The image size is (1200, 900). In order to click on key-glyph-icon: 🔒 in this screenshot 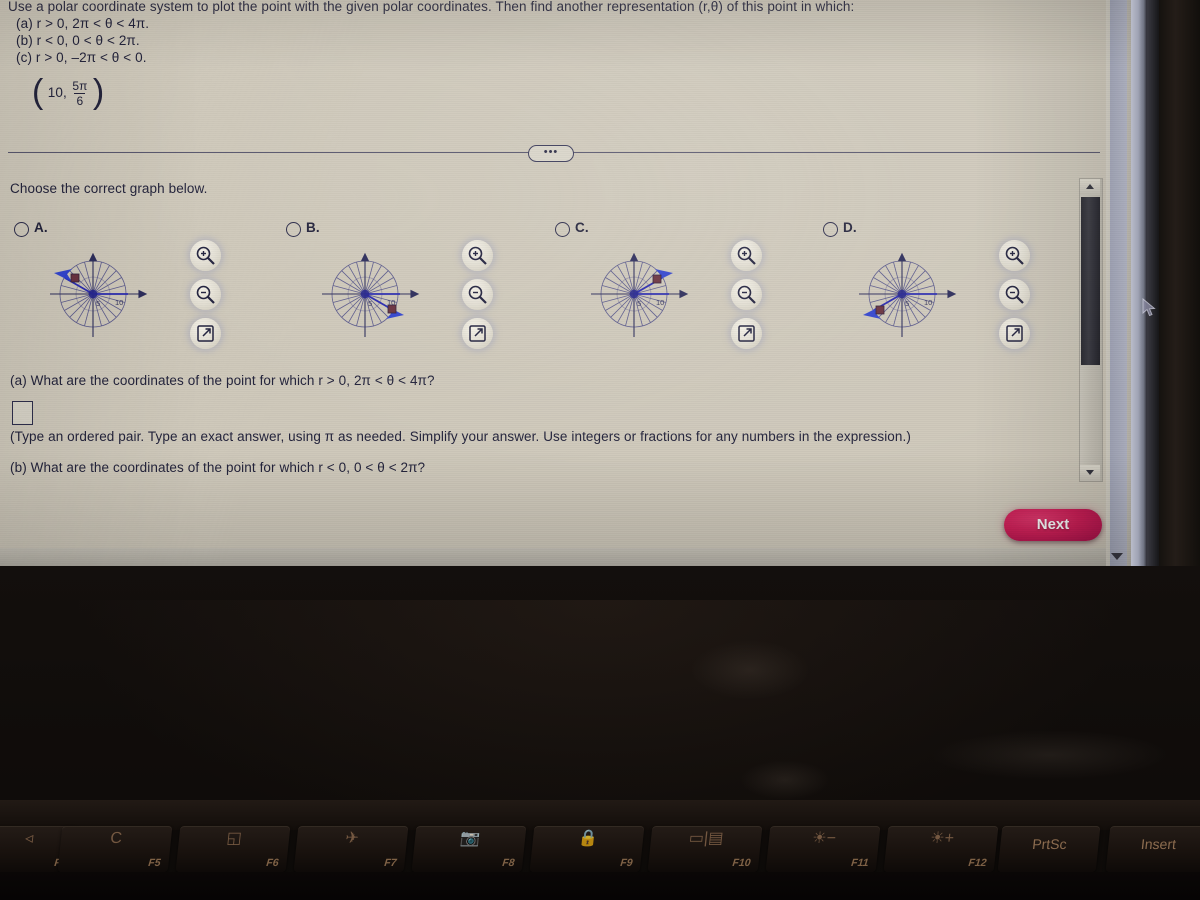, I will do `click(588, 838)`.